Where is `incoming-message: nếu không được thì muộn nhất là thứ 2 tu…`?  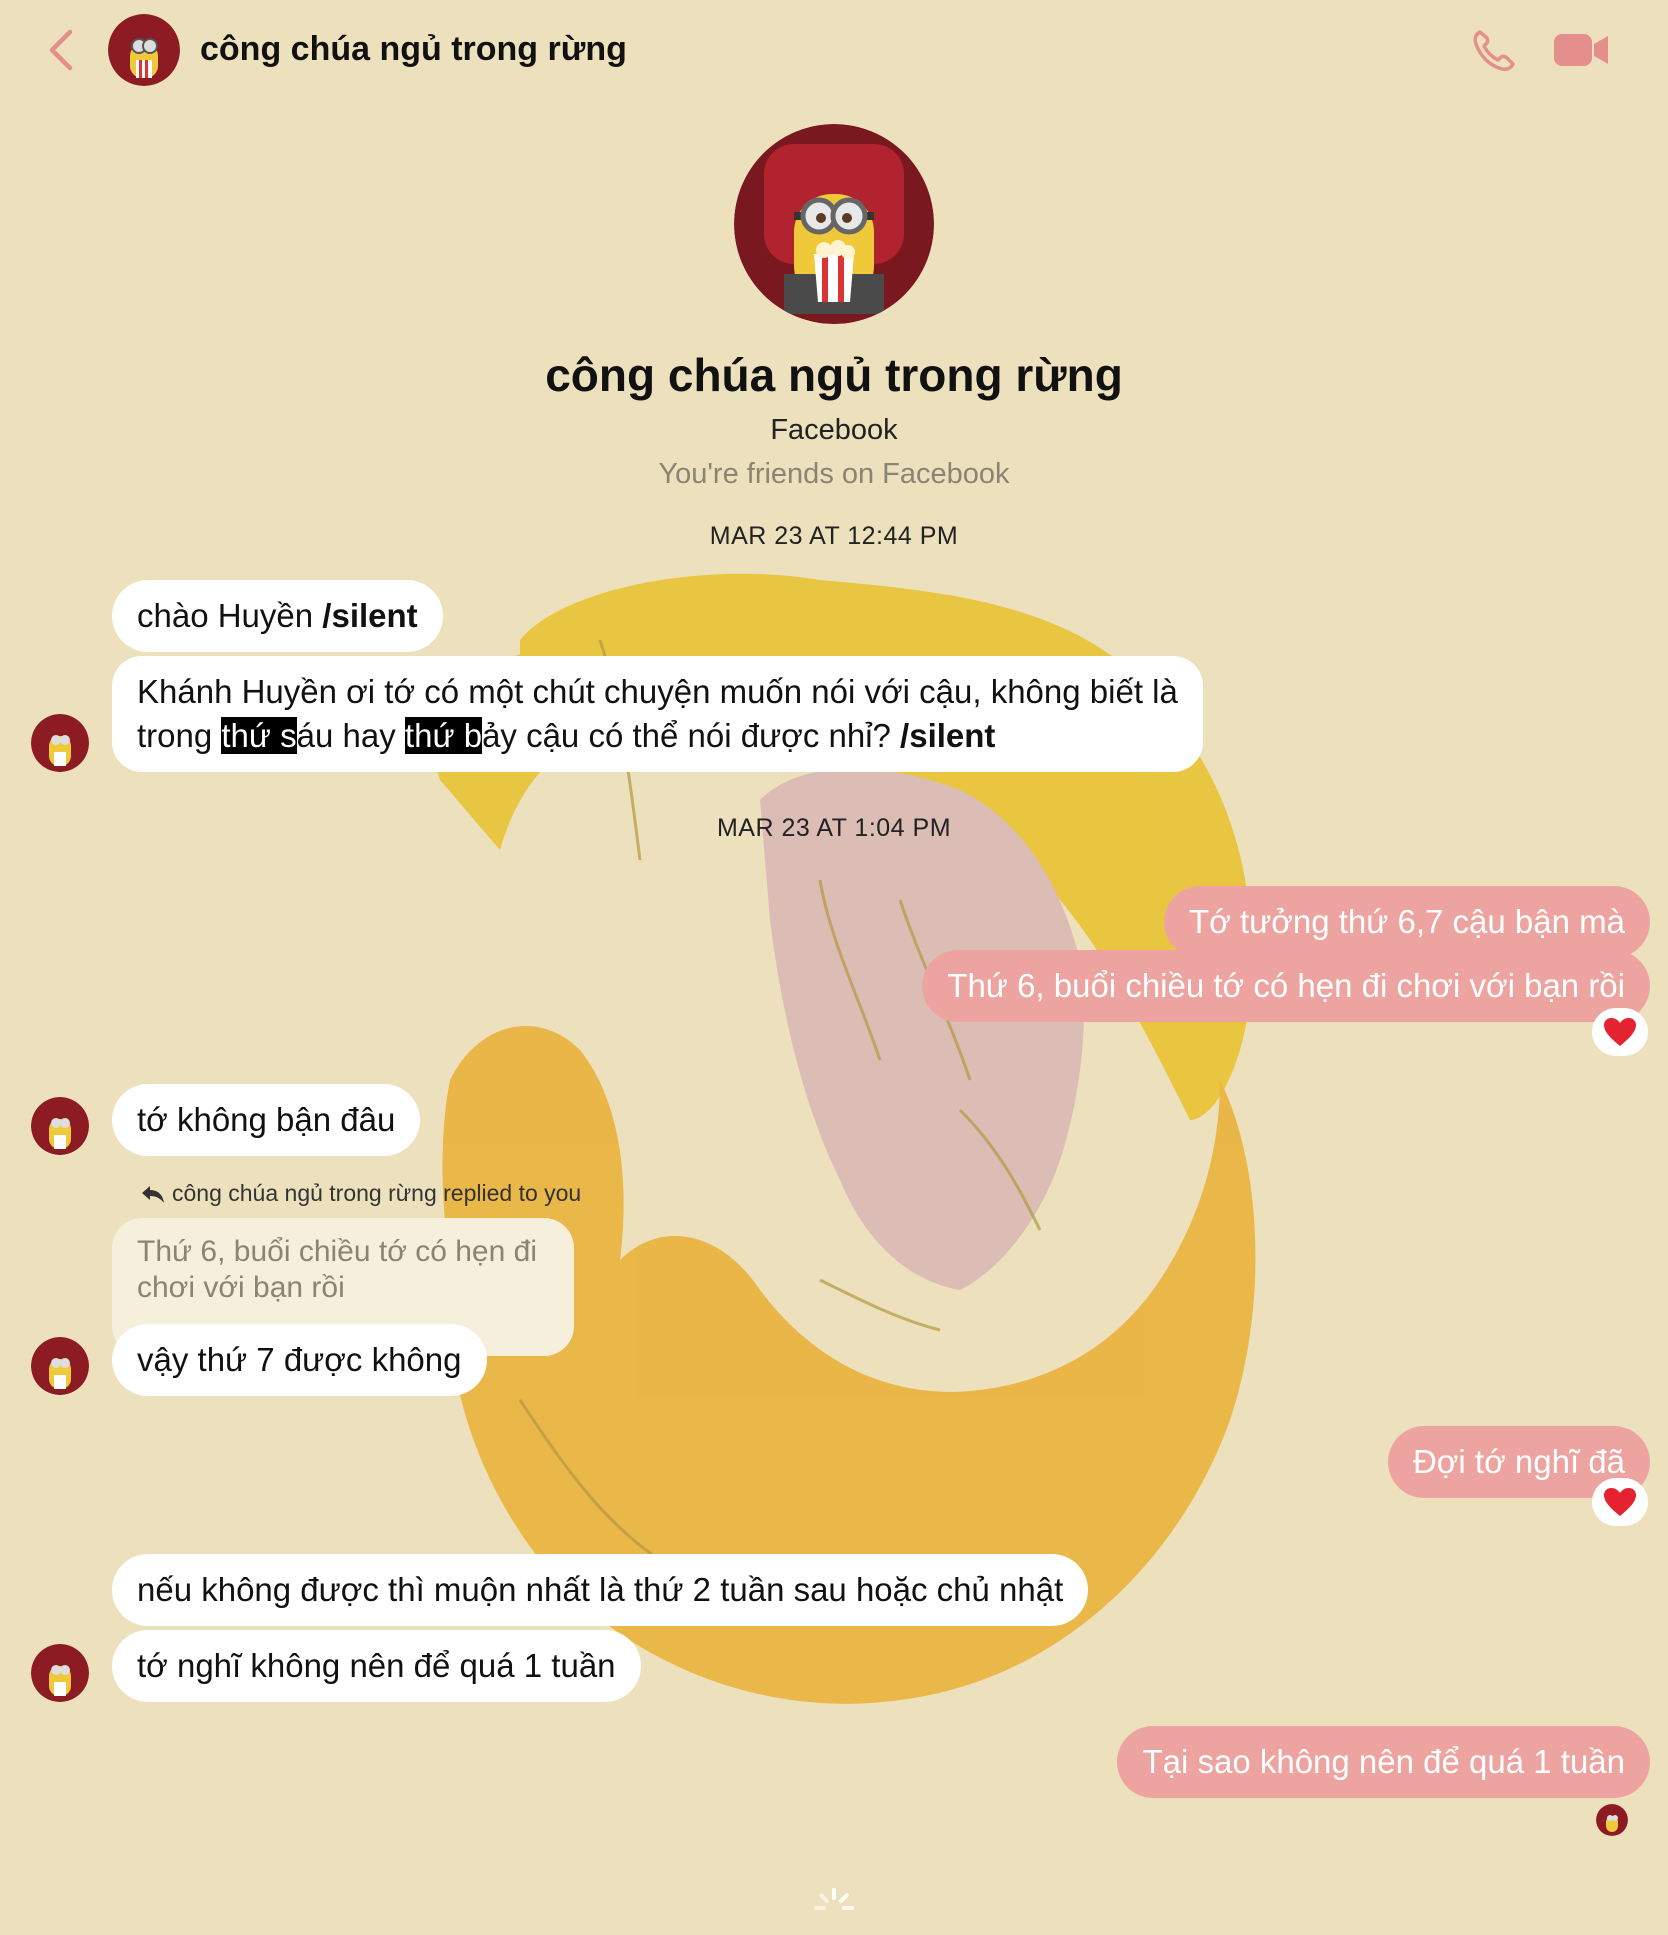 incoming-message: nếu không được thì muộn nhất là thứ 2 tu… is located at coordinates (600, 1590).